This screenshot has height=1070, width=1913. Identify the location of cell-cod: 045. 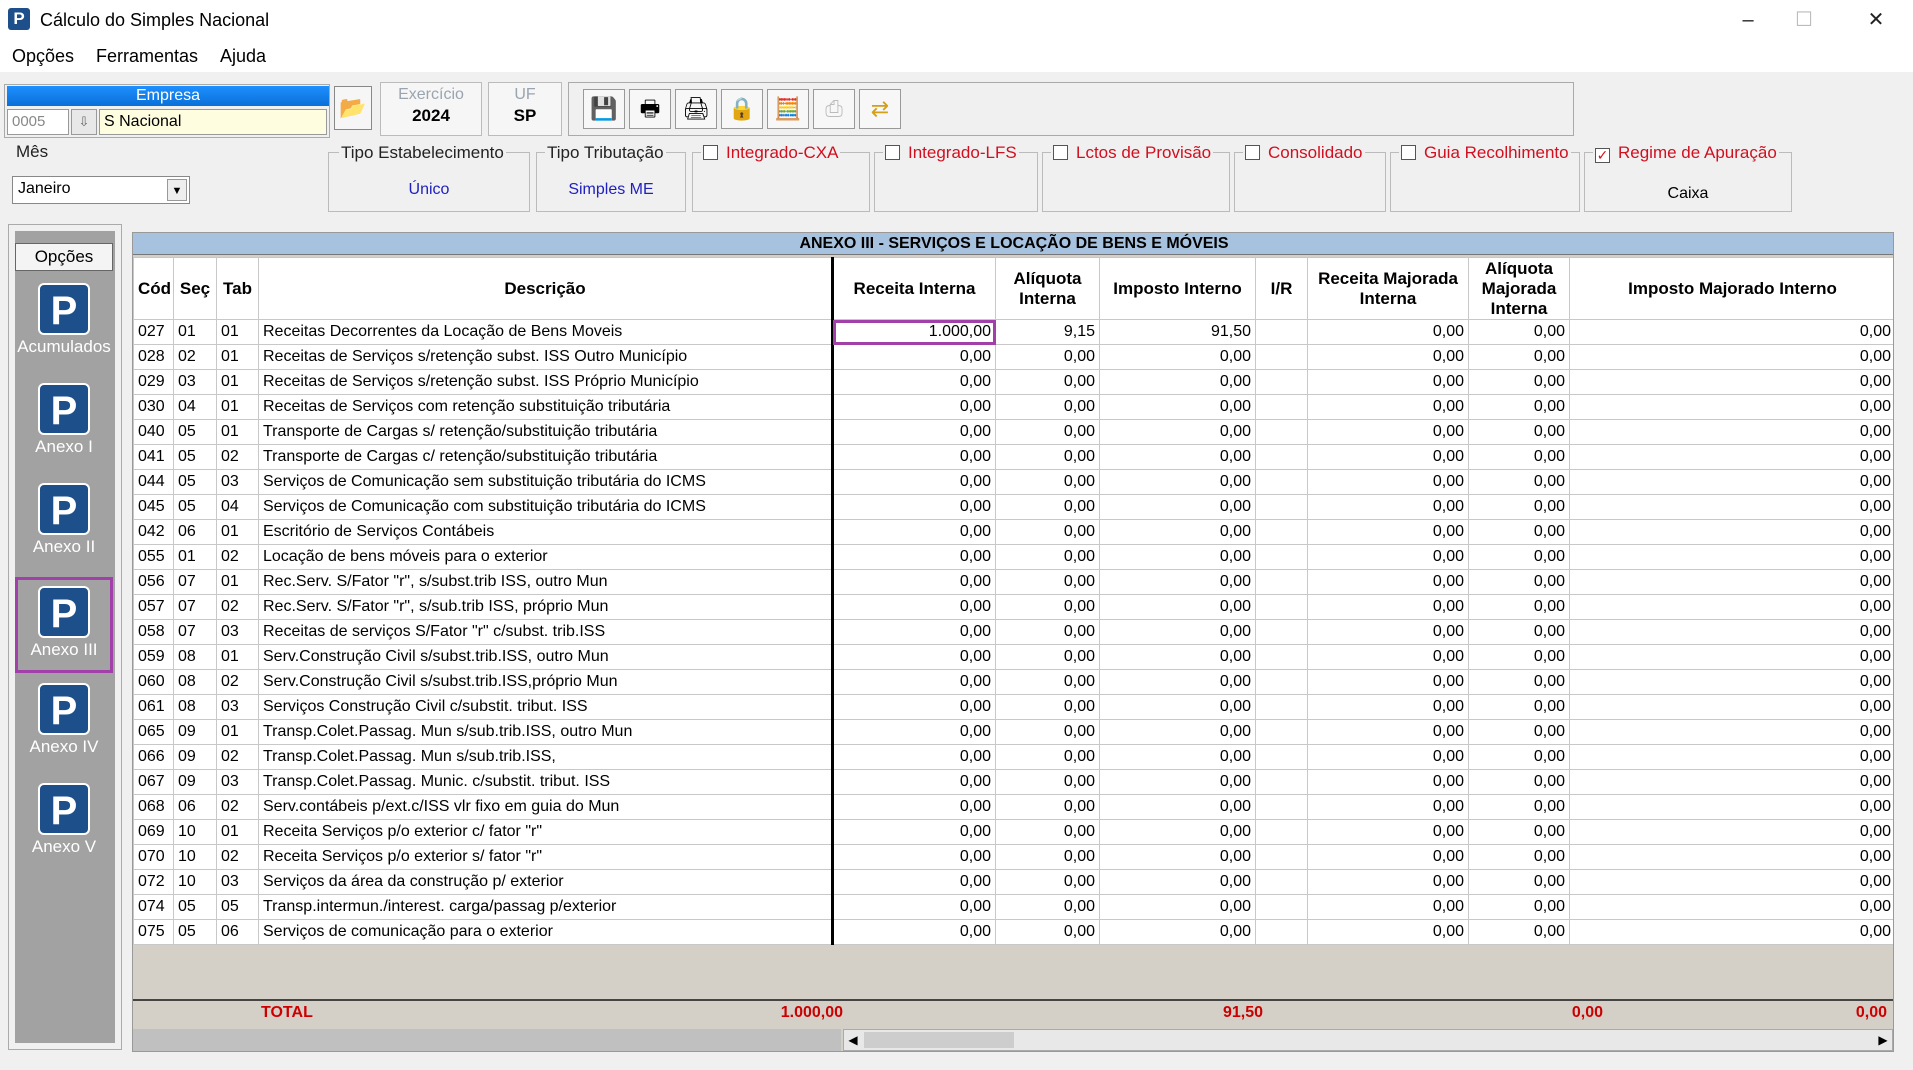
(153, 507).